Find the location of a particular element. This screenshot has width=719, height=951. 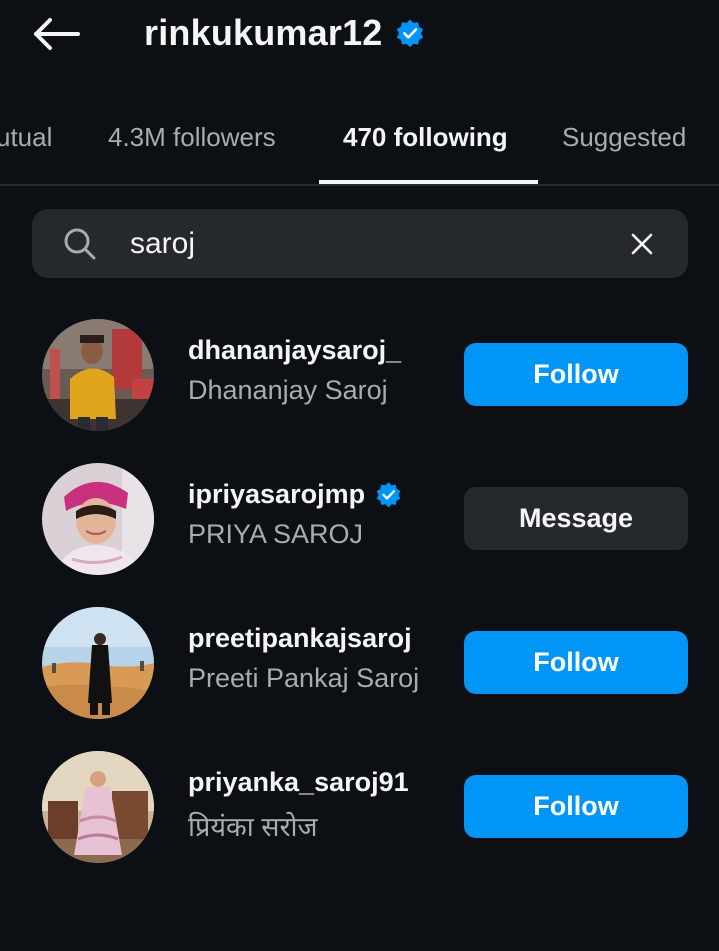

back-button is located at coordinates (56, 34).